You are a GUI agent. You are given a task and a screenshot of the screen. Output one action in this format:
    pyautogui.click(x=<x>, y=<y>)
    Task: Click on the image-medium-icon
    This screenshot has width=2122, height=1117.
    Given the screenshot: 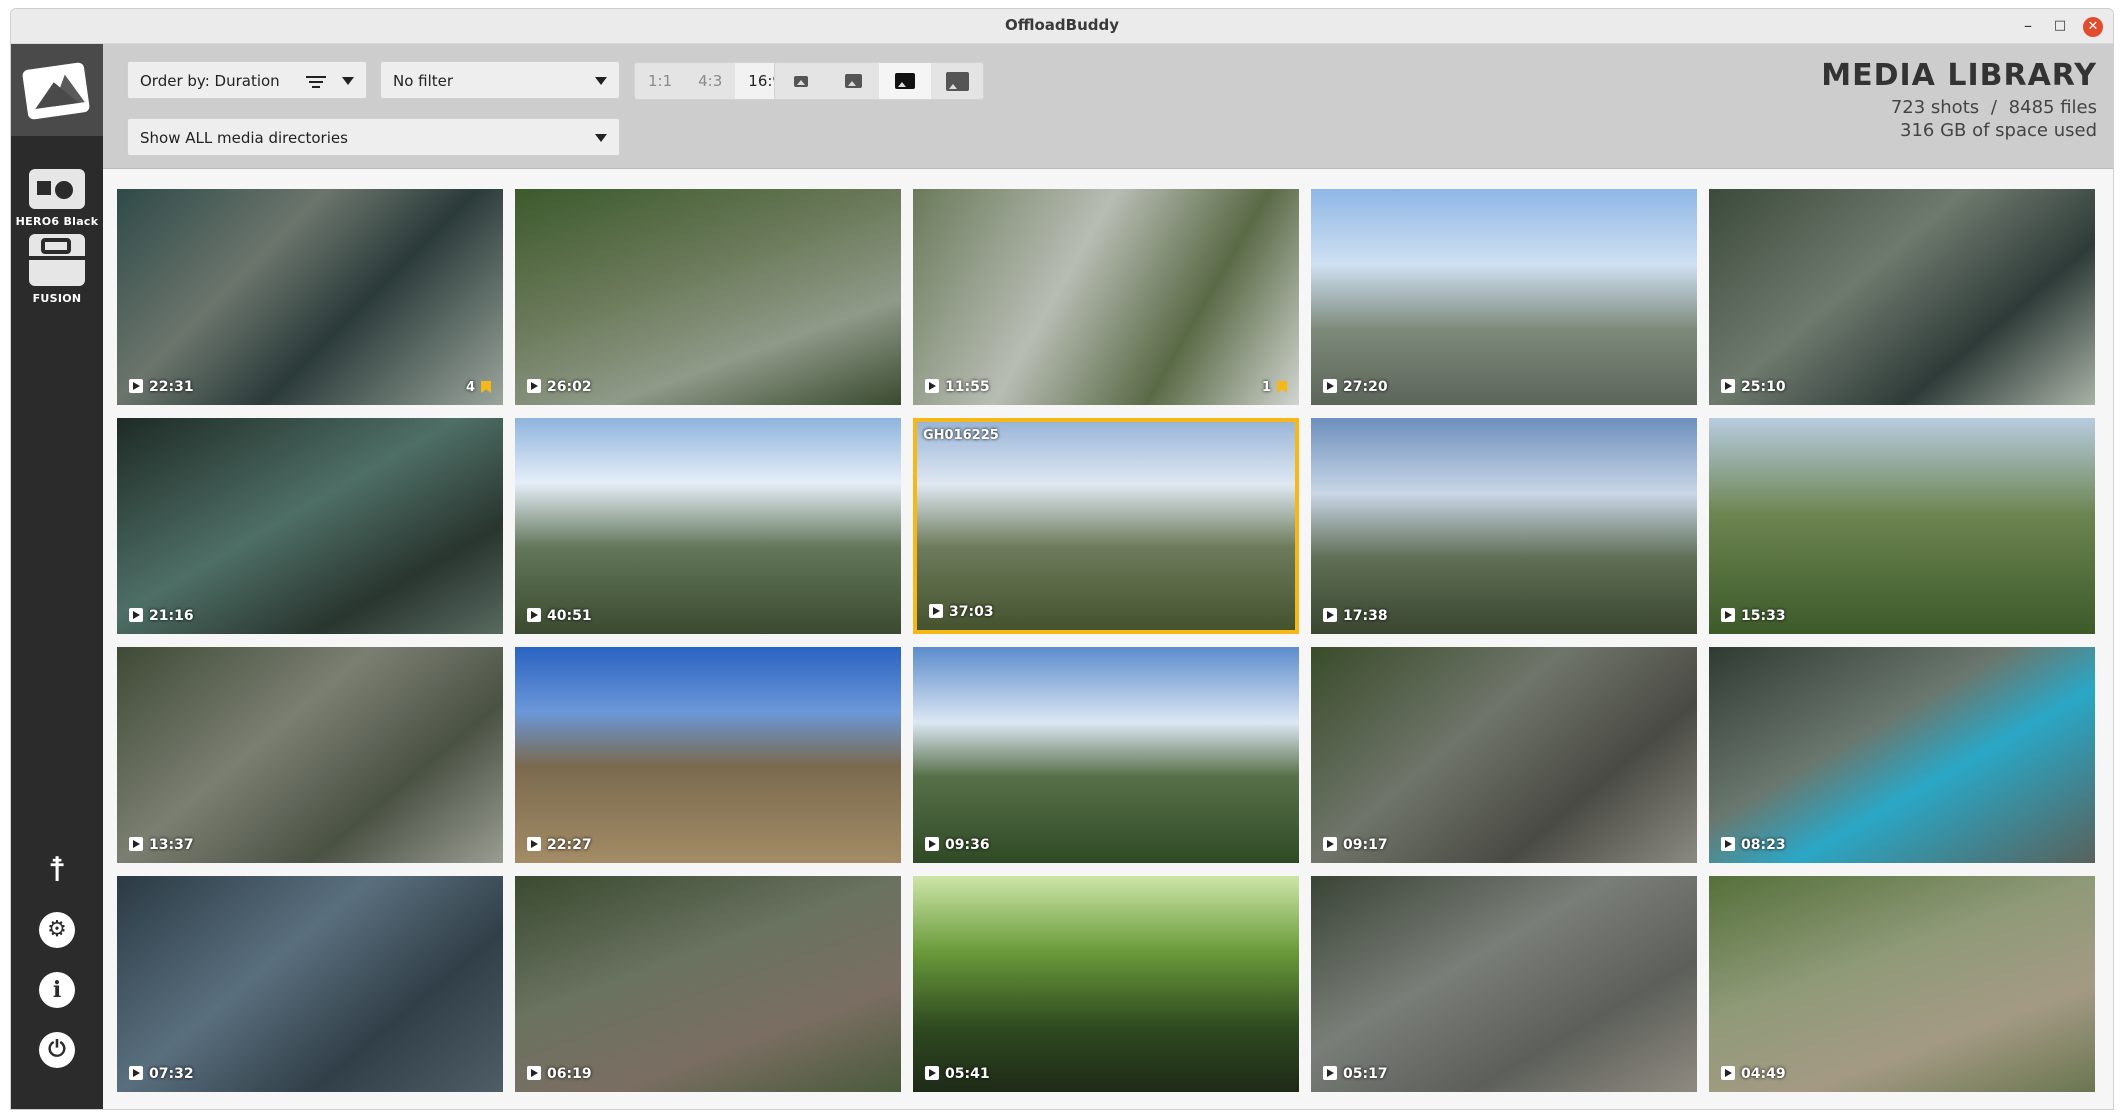 What is the action you would take?
    pyautogui.click(x=853, y=81)
    